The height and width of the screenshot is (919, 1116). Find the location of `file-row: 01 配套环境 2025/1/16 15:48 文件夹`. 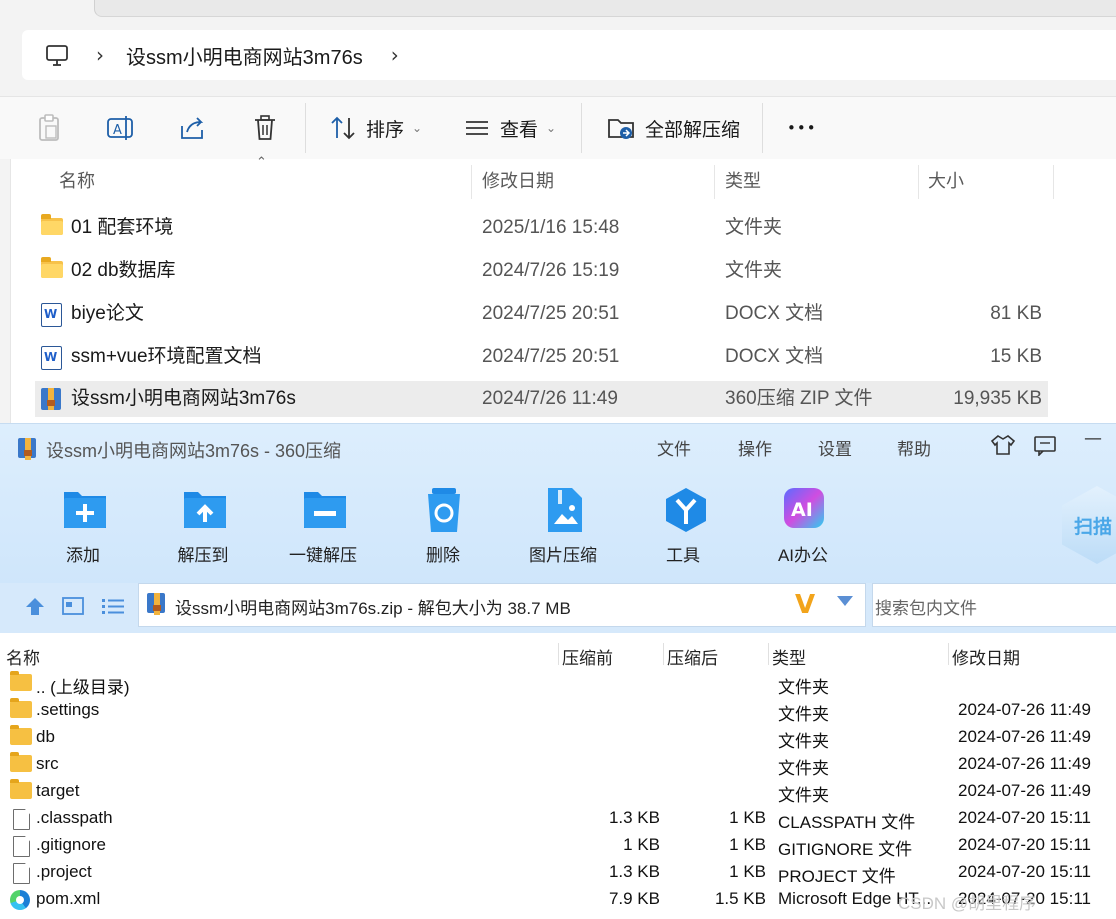

file-row: 01 配套环境 2025/1/16 15:48 文件夹 is located at coordinates (541, 228).